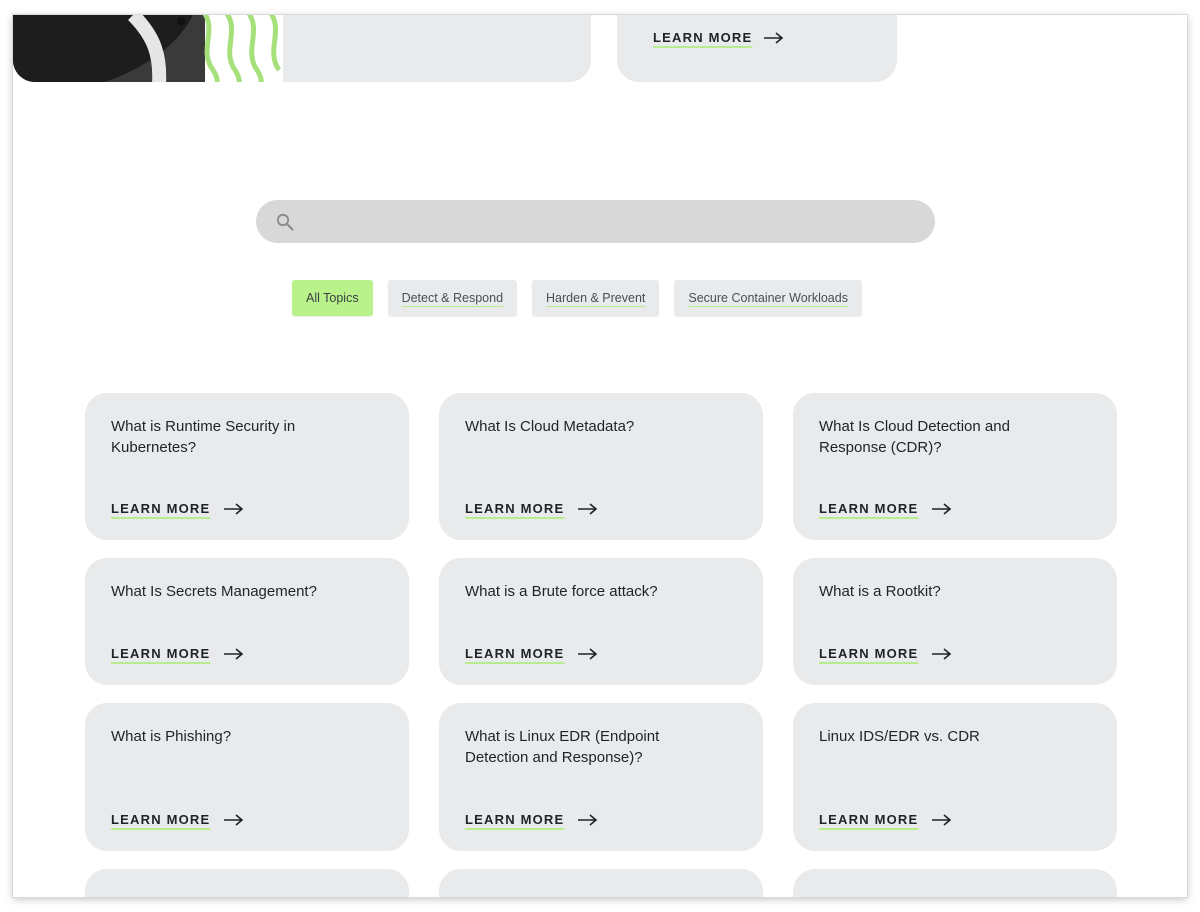 Image resolution: width=1200 pixels, height=912 pixels. I want to click on filter-label: Detect & Respond, so click(452, 298).